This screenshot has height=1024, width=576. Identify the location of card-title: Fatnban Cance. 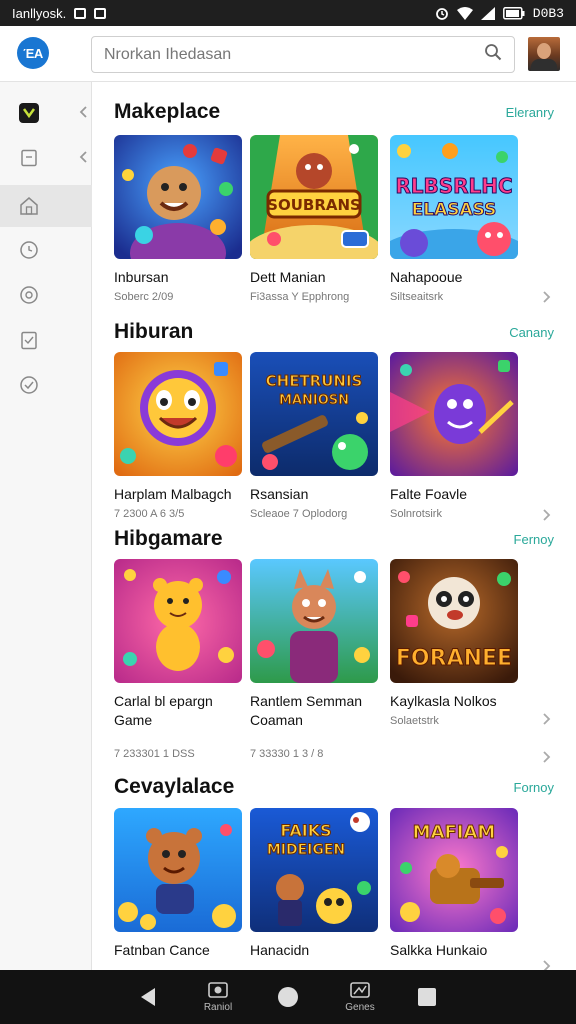
(162, 950).